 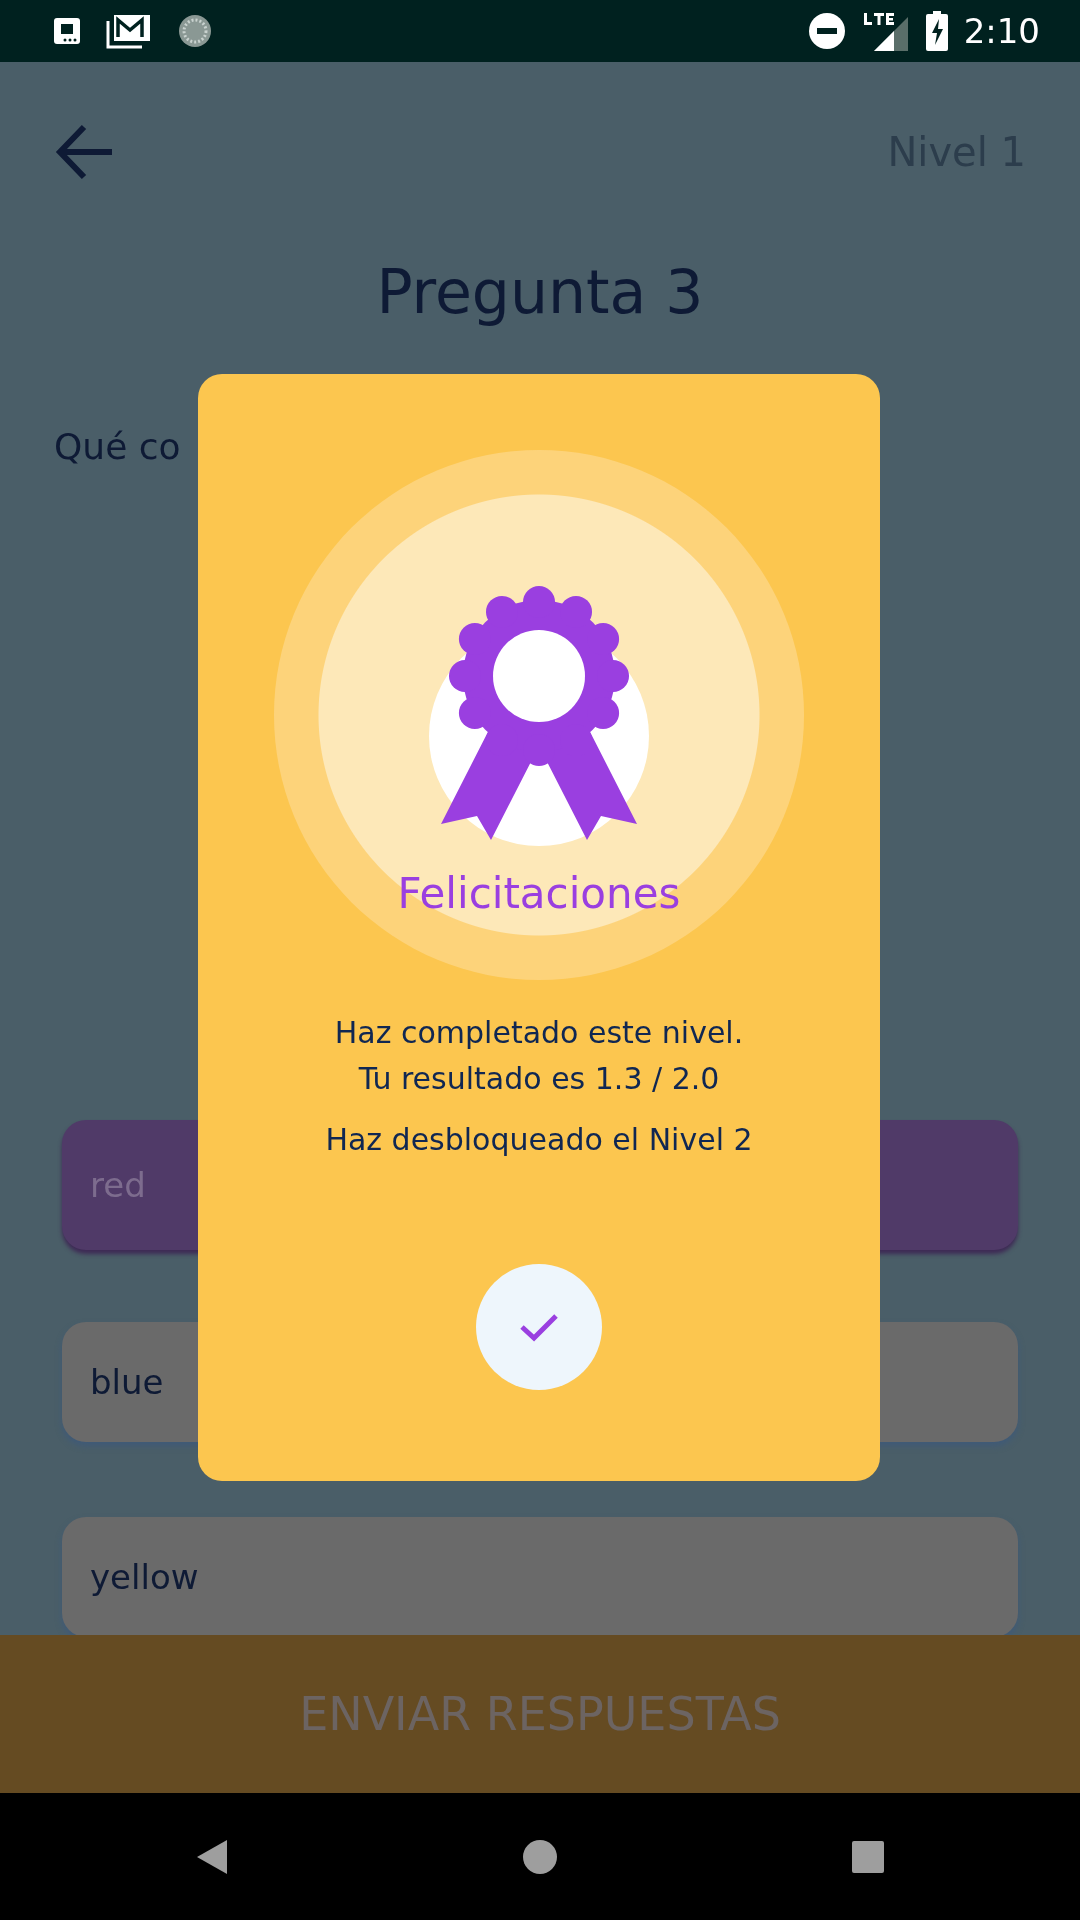 What do you see at coordinates (539, 1140) in the screenshot?
I see `unlock-message: Haz desbloqueado el Nivel 2` at bounding box center [539, 1140].